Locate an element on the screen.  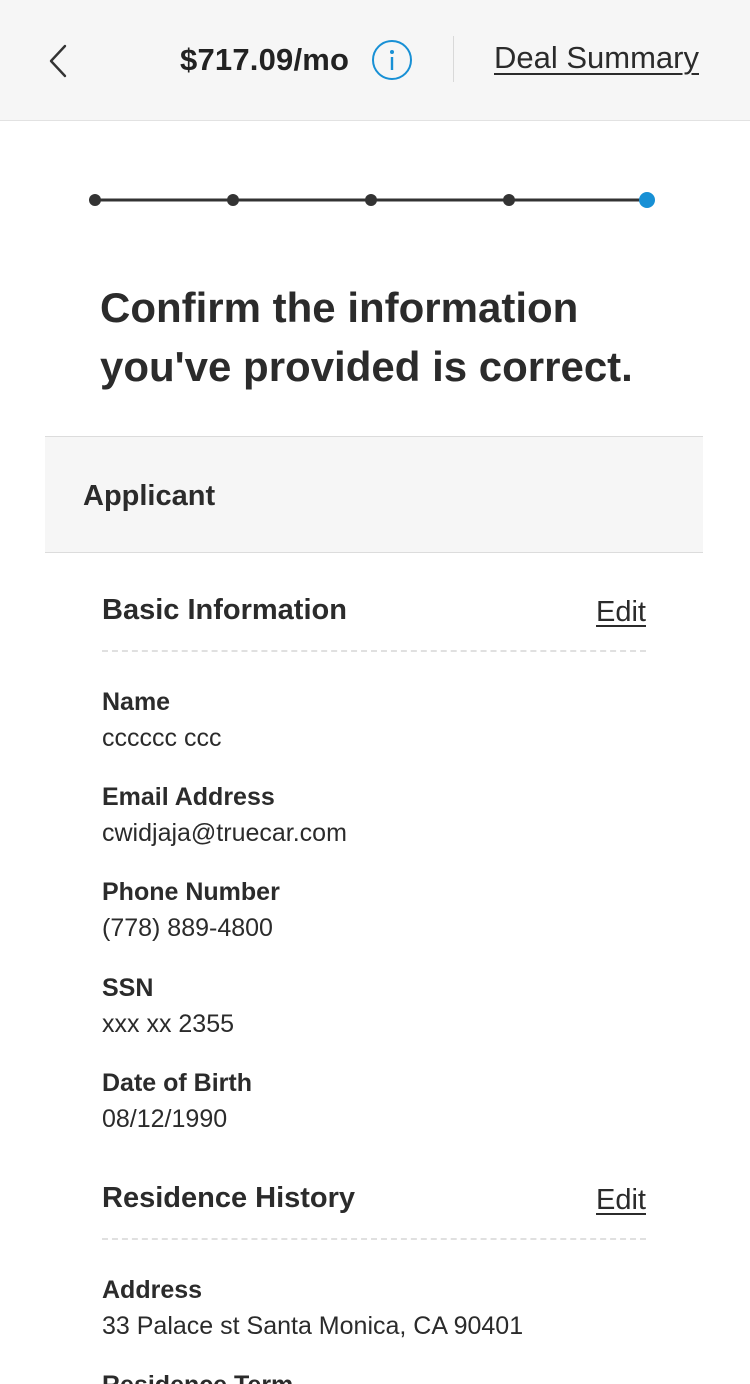
chevron-left-icon is located at coordinates (58, 61).